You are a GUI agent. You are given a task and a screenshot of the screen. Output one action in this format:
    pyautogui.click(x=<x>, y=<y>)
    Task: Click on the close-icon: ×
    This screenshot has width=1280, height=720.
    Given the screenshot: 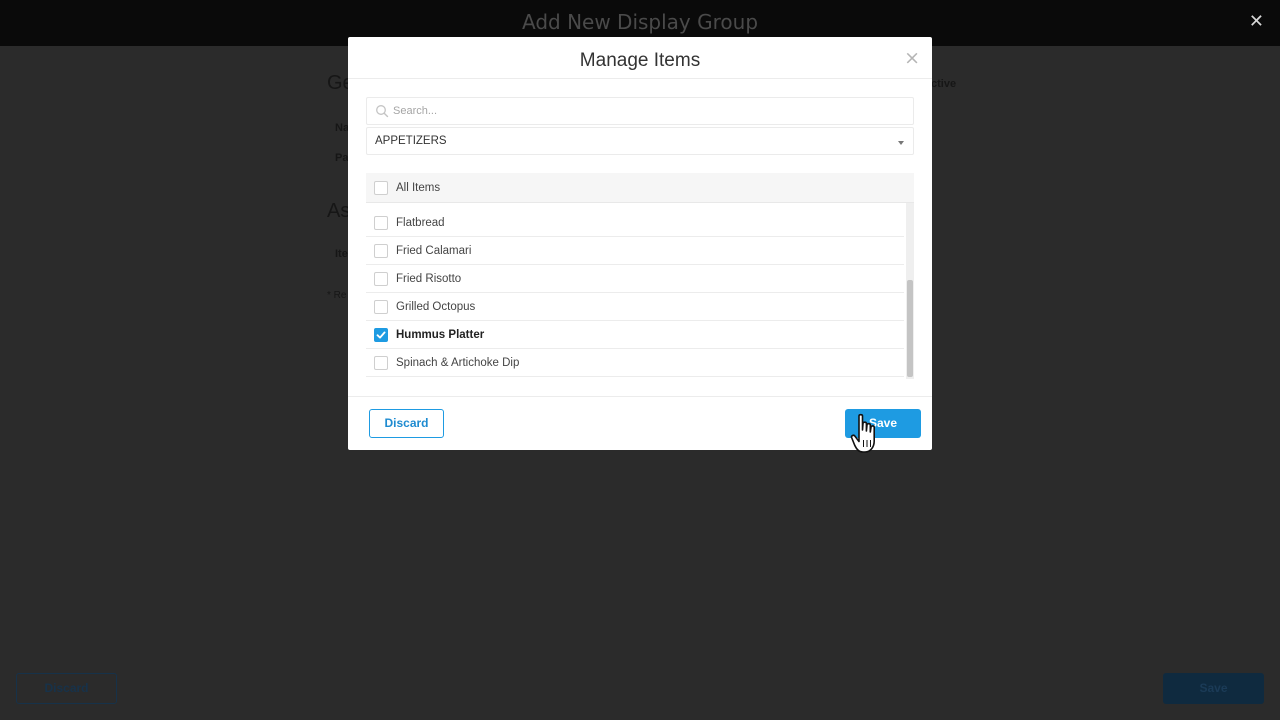 What is the action you would take?
    pyautogui.click(x=912, y=58)
    